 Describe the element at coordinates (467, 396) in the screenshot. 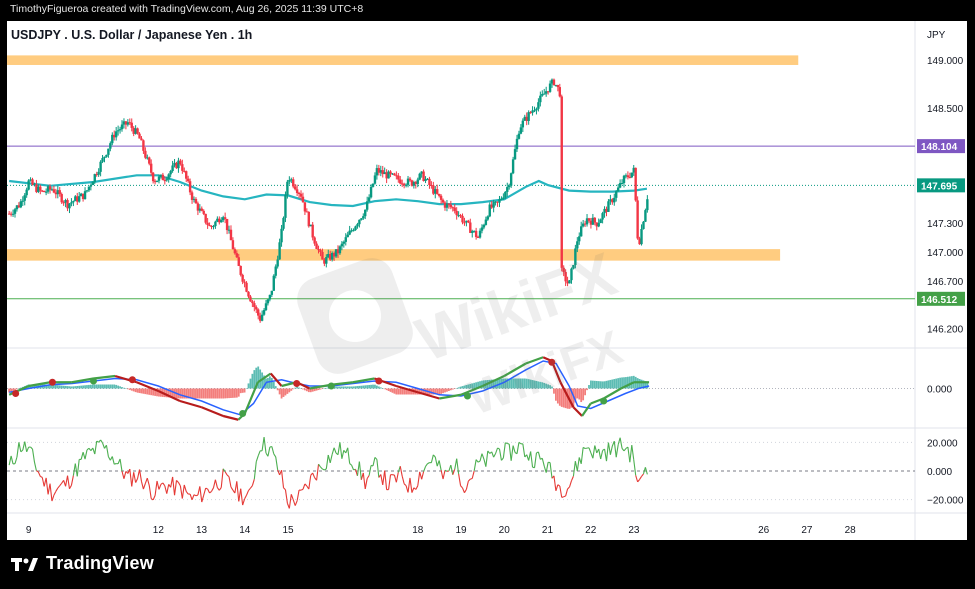

I see `macd-cross-marker` at that location.